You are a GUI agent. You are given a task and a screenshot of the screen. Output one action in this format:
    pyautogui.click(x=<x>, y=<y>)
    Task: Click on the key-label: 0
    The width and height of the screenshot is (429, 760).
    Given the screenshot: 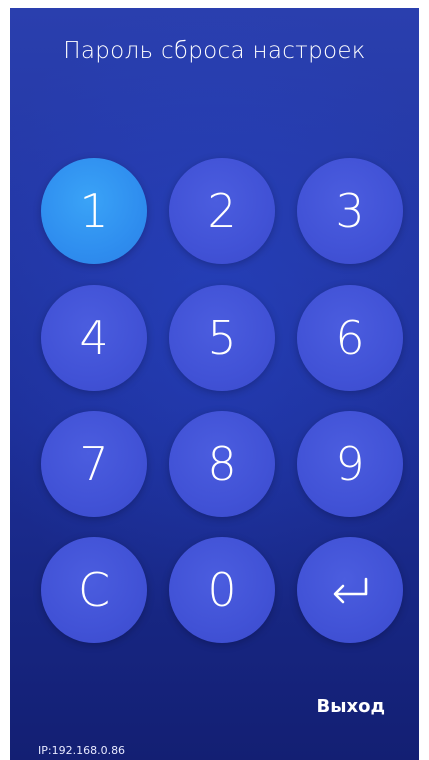 What is the action you would take?
    pyautogui.click(x=222, y=590)
    